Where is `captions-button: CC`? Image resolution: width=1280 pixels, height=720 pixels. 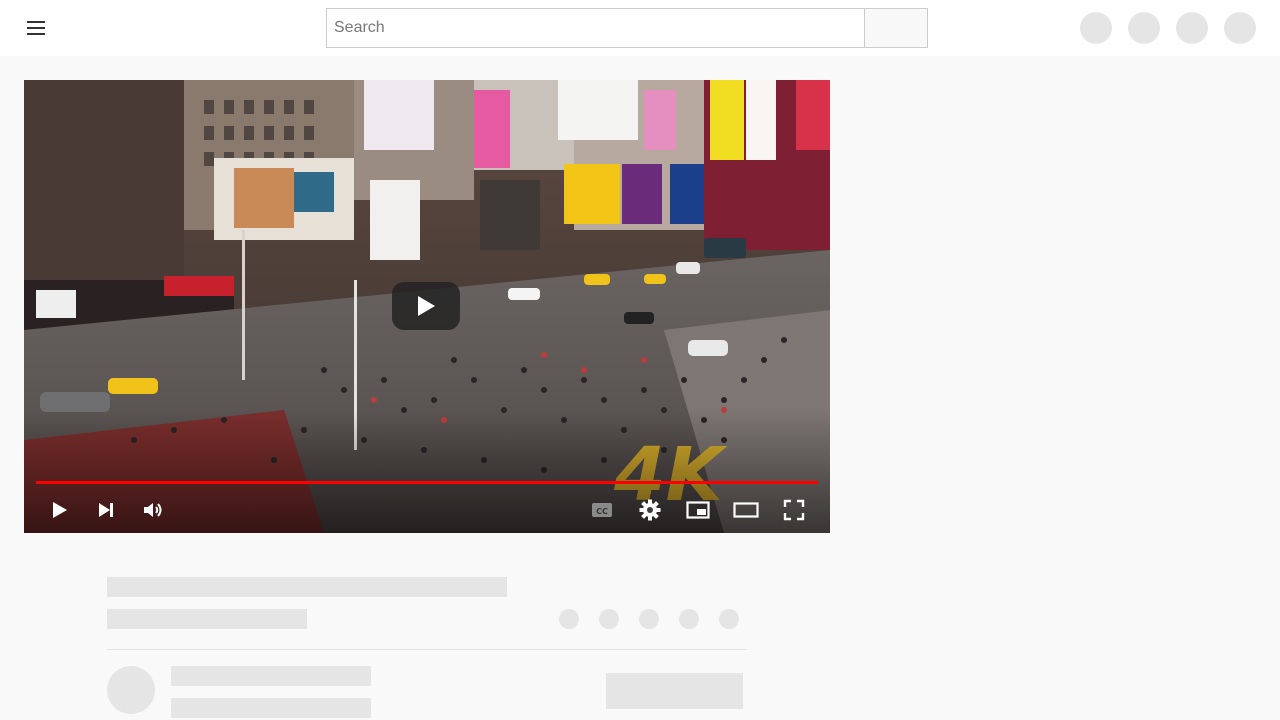
captions-button: CC is located at coordinates (602, 510).